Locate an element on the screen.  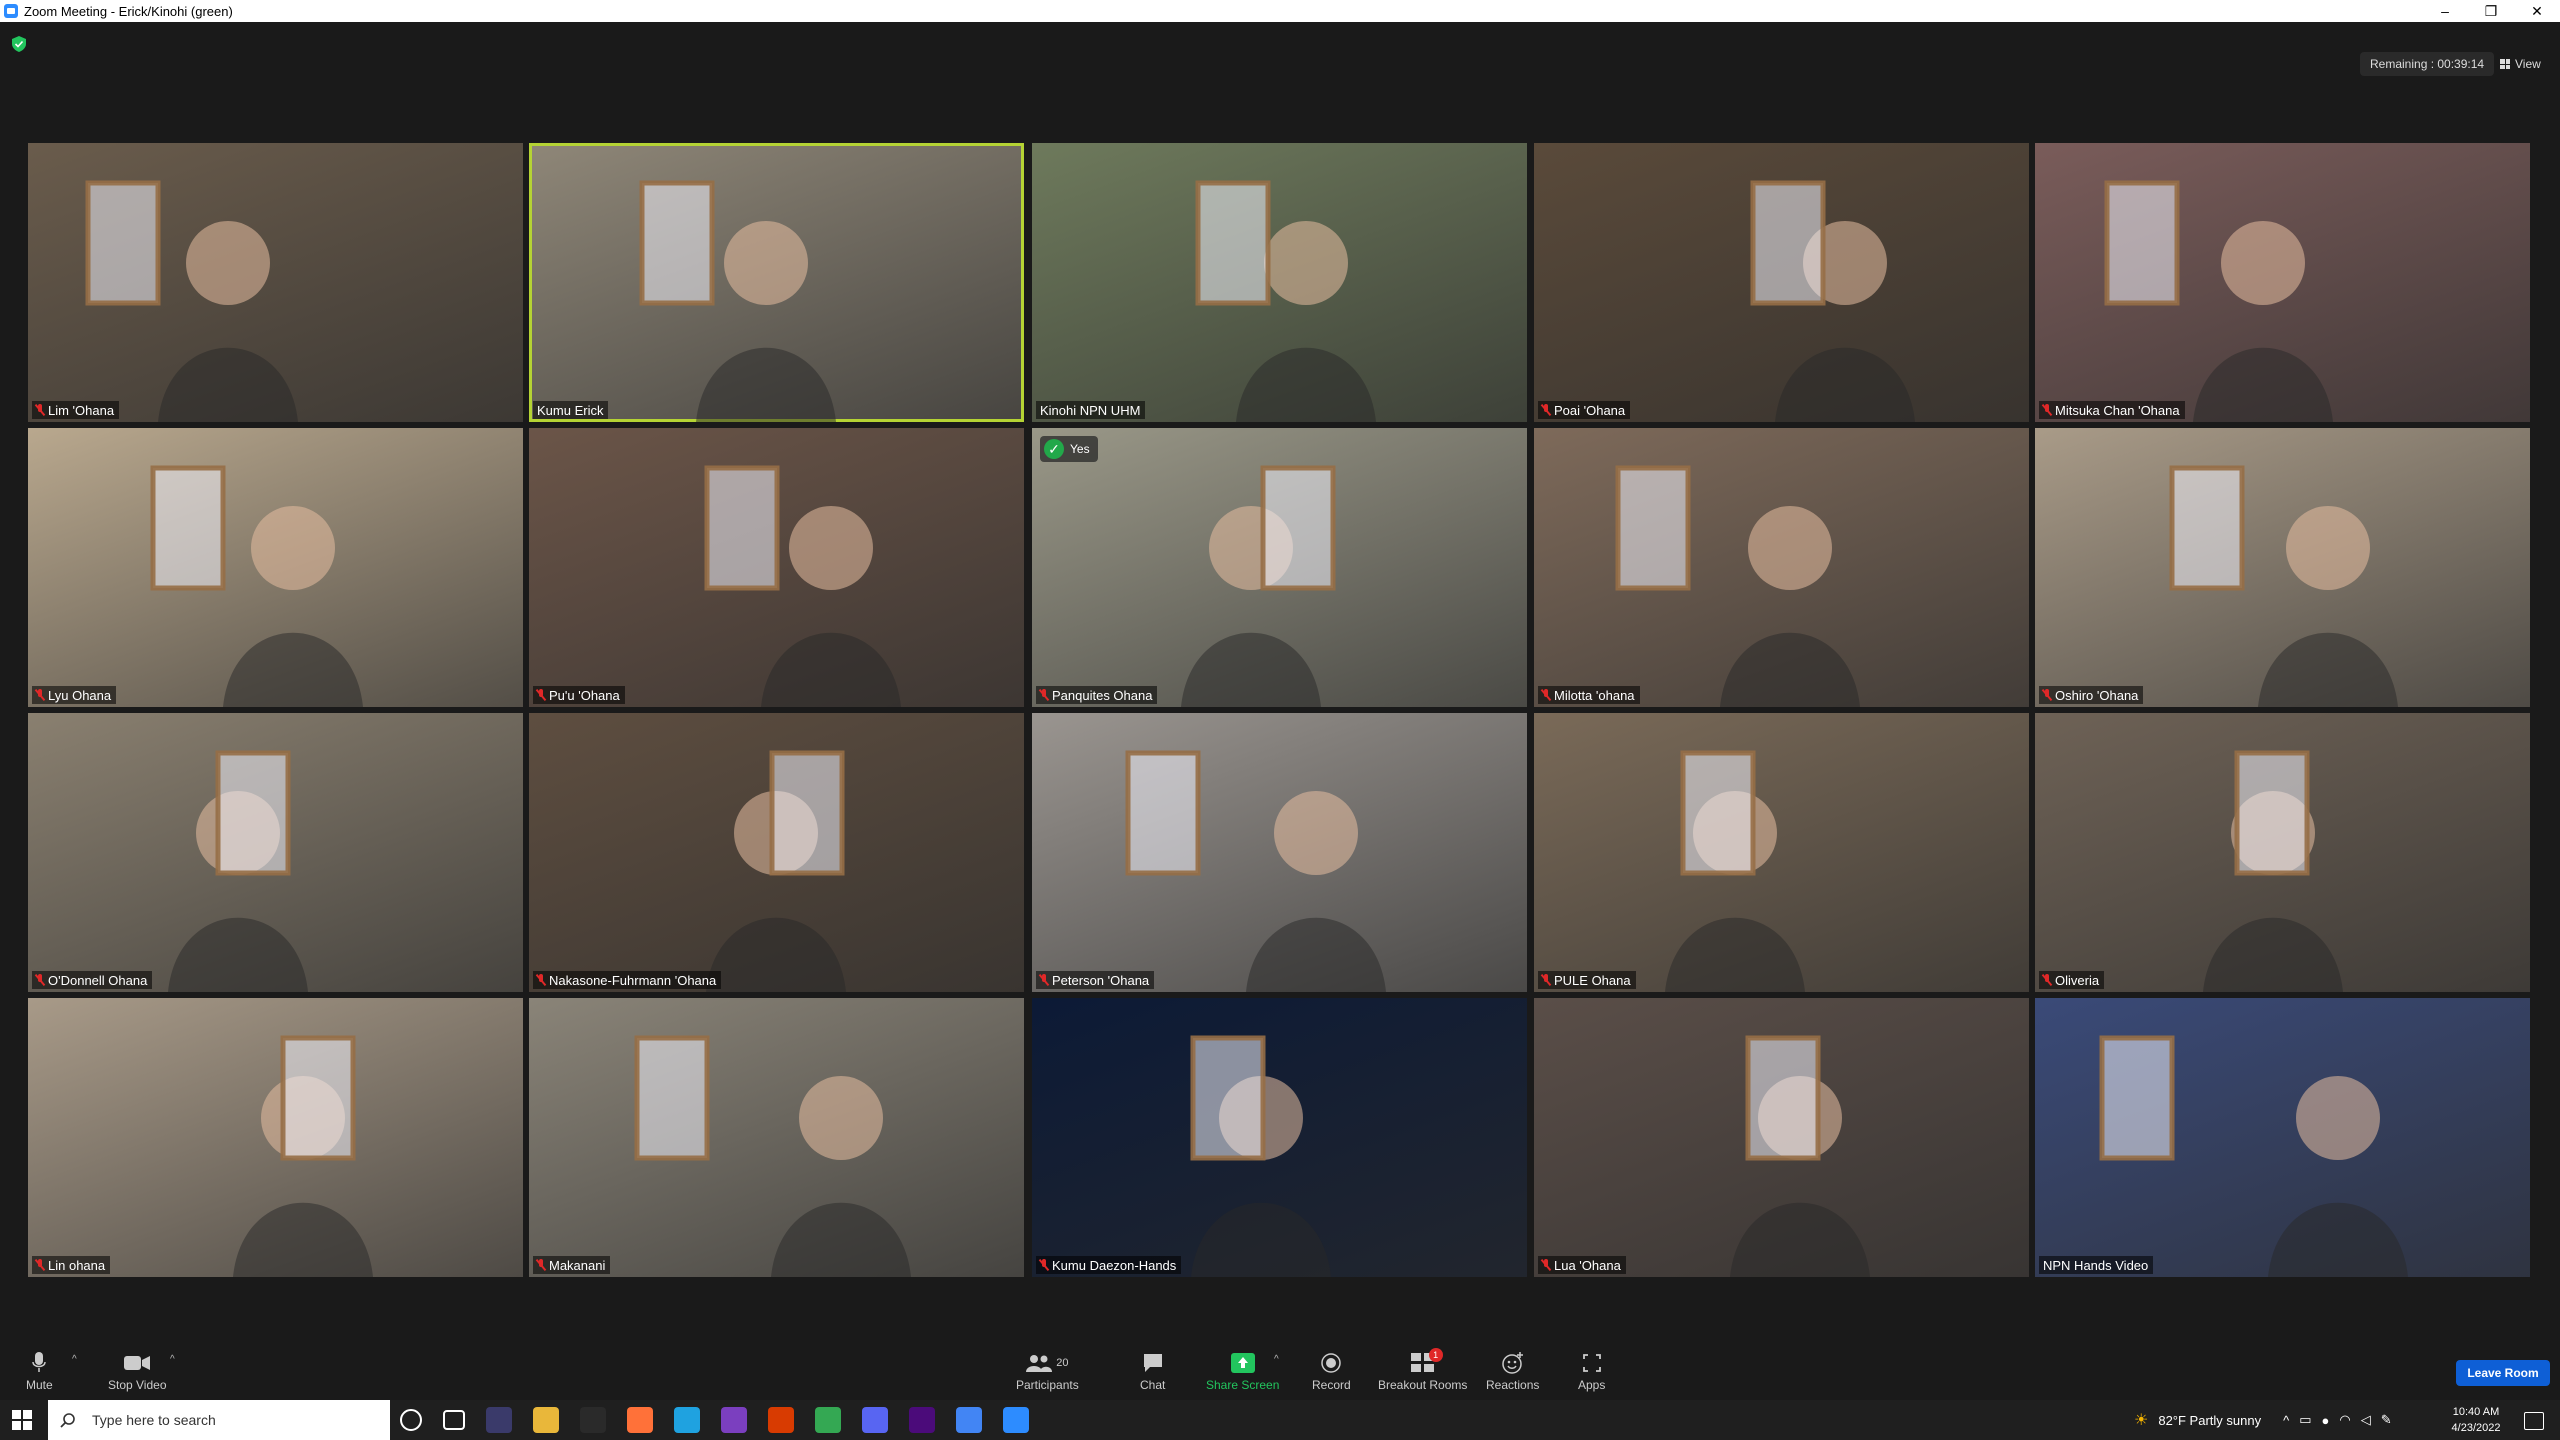
participant-tile: Milotta 'ohana is located at coordinates (1781, 567).